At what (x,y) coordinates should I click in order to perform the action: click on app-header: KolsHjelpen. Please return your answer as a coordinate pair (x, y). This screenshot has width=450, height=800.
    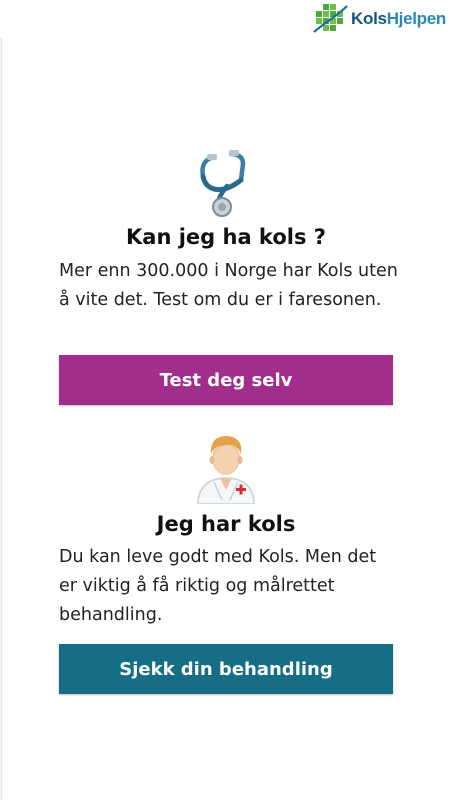
    Looking at the image, I should click on (225, 19).